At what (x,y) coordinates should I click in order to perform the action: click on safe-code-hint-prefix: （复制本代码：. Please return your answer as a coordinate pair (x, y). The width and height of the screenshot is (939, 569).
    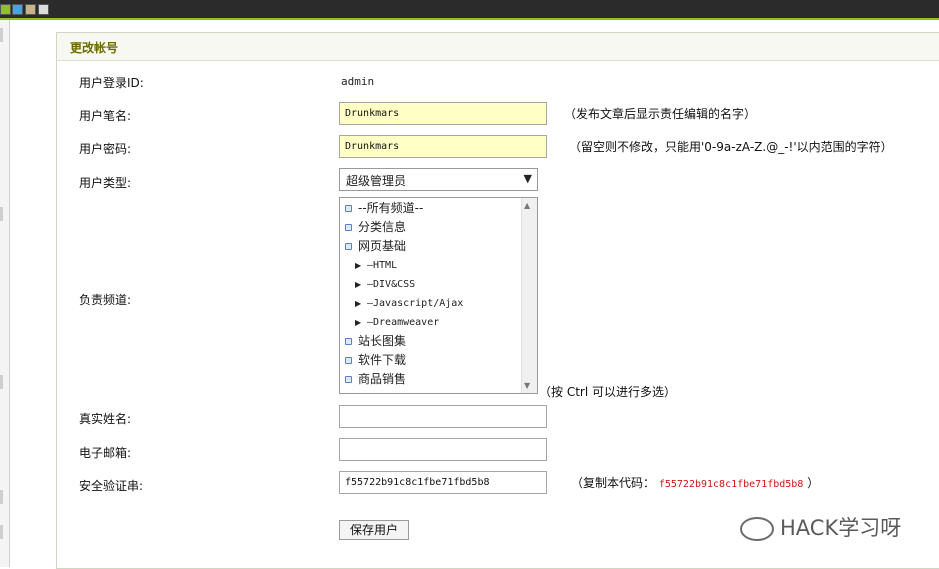
    Looking at the image, I should click on (613, 483).